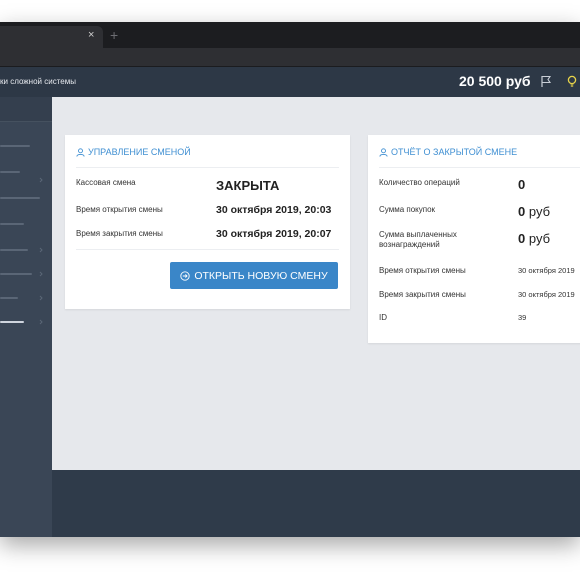  Describe the element at coordinates (261, 275) in the screenshot. I see `open-new-shift-label: ОТКРЫТЬ НОВУЮ СМЕНУ` at that location.